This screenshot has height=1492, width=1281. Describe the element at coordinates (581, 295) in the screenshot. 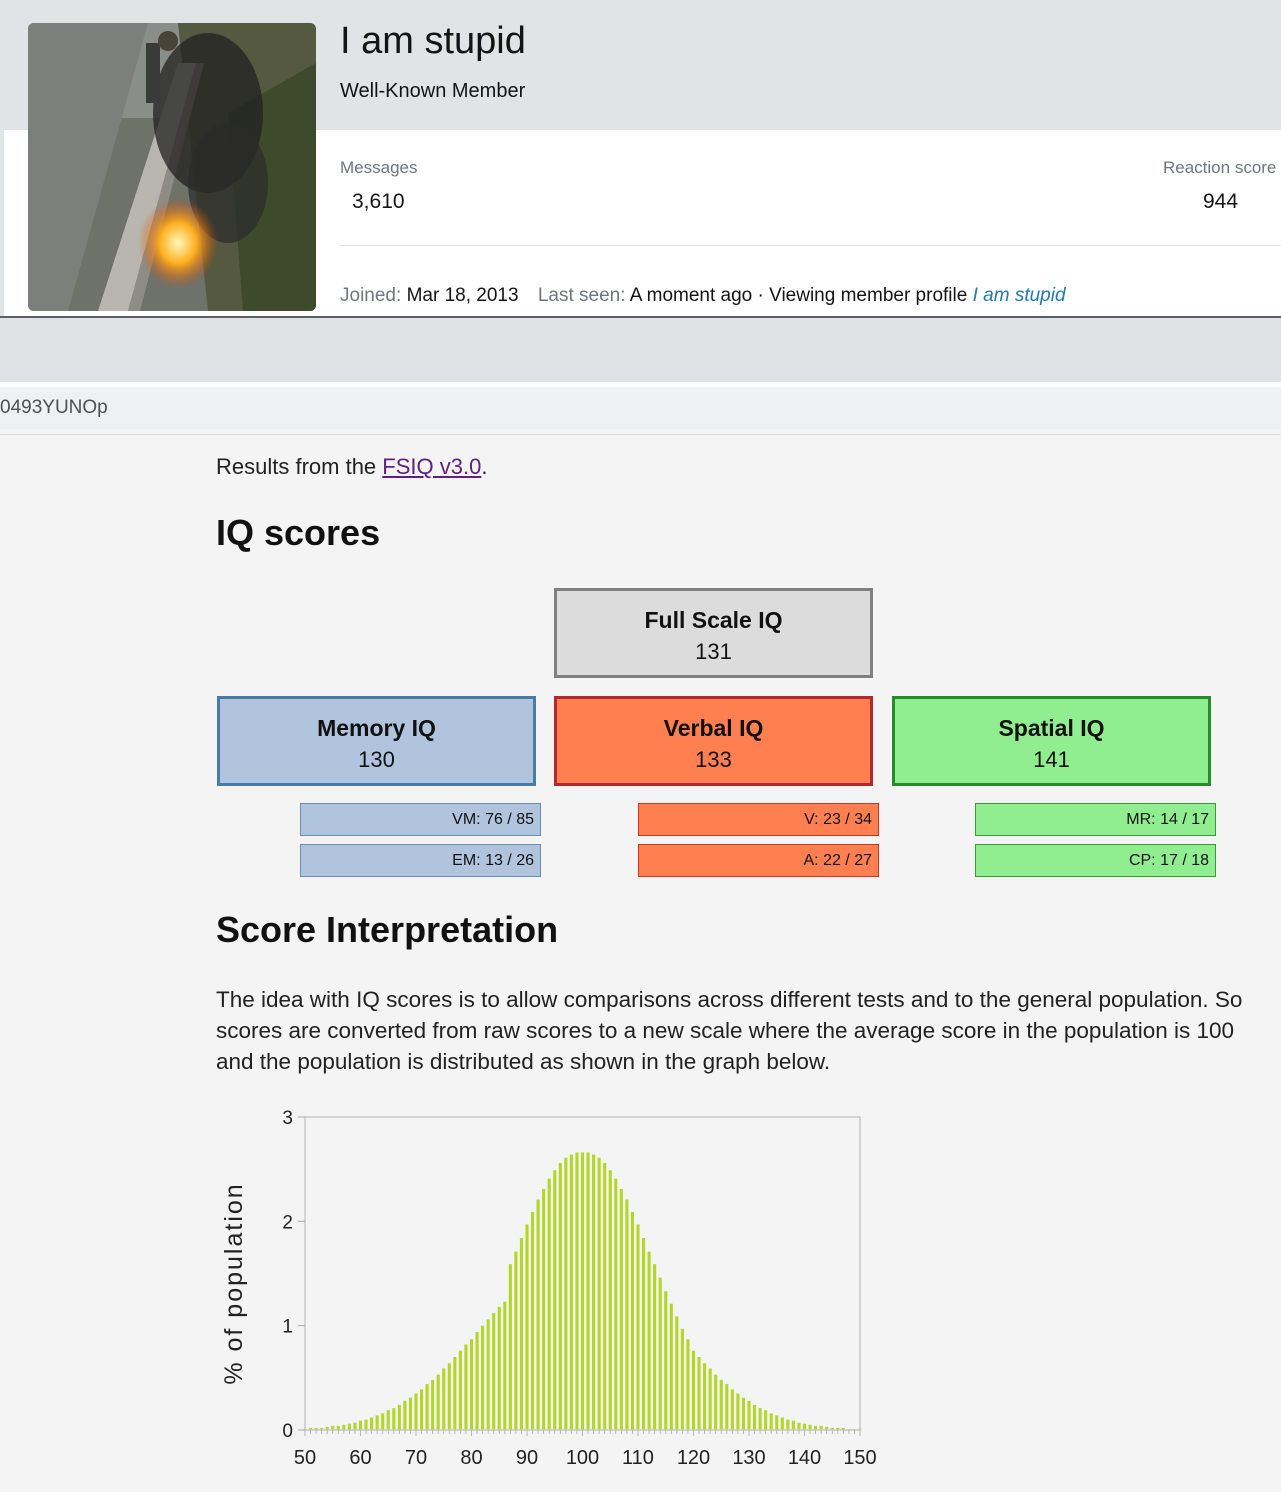

I see `last-seen-label: Last seen:` at that location.